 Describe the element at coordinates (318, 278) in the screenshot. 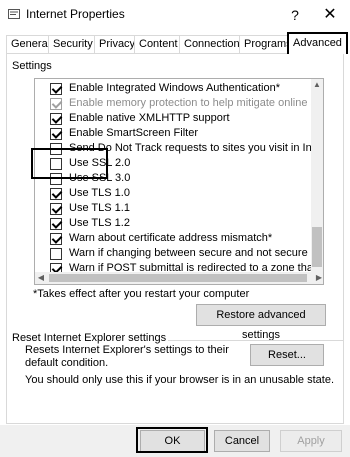

I see `scroll-right-icon: ▶` at that location.